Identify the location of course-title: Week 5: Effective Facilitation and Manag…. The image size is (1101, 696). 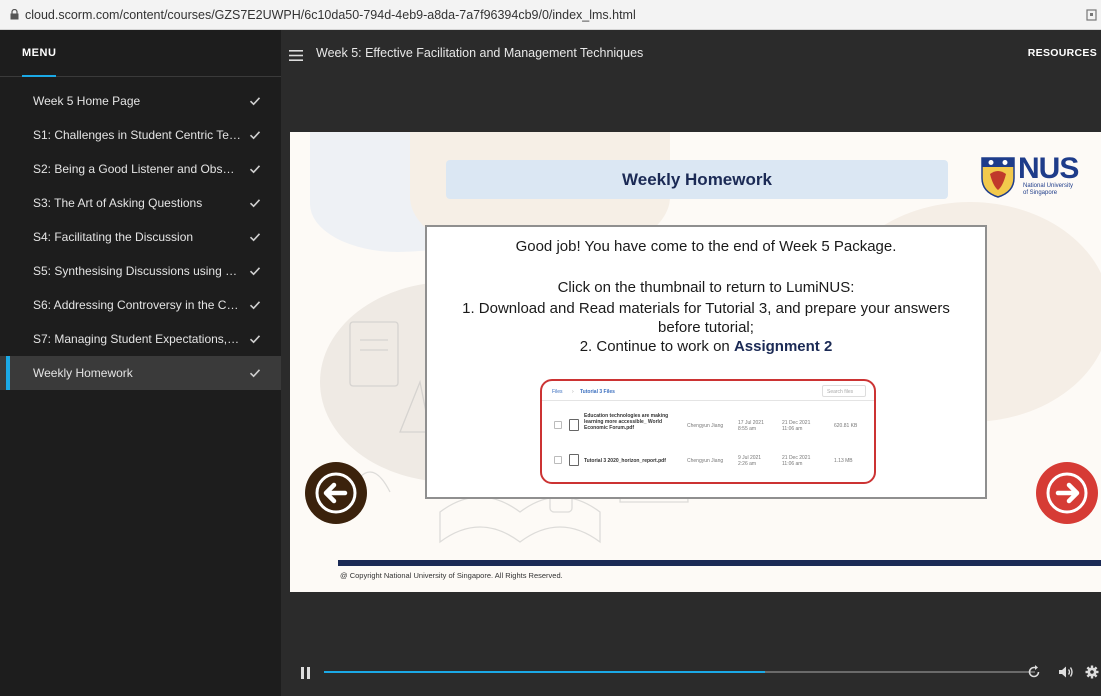
(480, 53).